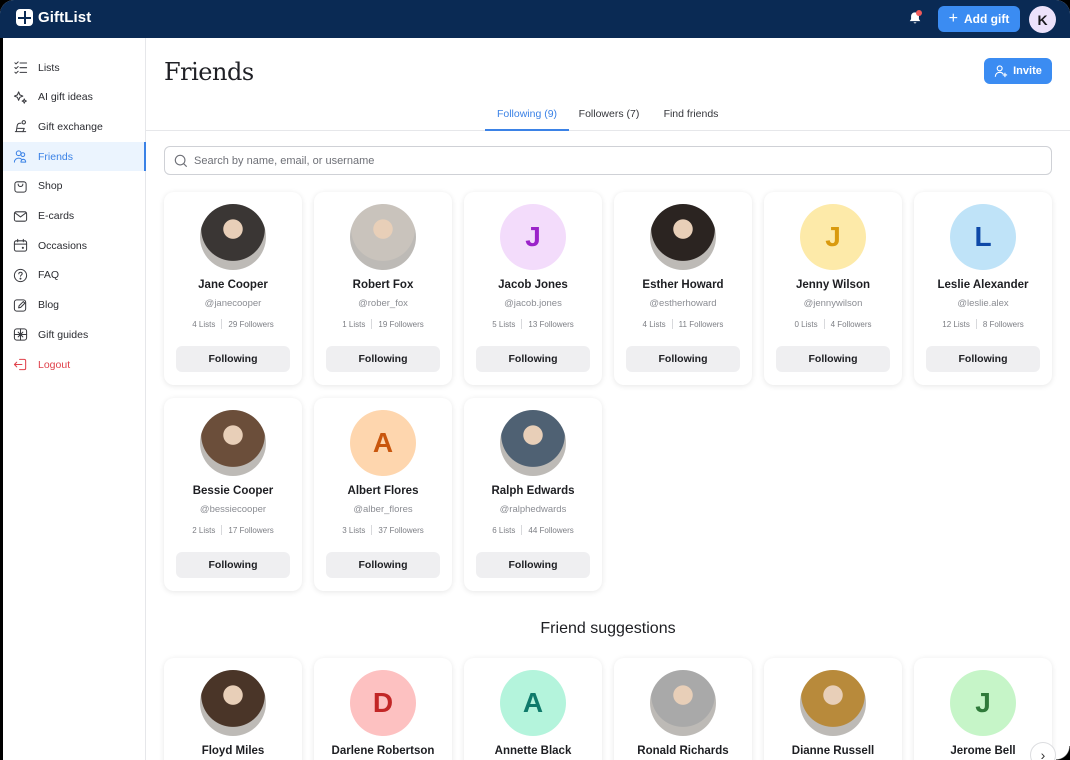 Image resolution: width=1070 pixels, height=760 pixels. What do you see at coordinates (533, 303) in the screenshot?
I see `friend-handle: @jacob.jones` at bounding box center [533, 303].